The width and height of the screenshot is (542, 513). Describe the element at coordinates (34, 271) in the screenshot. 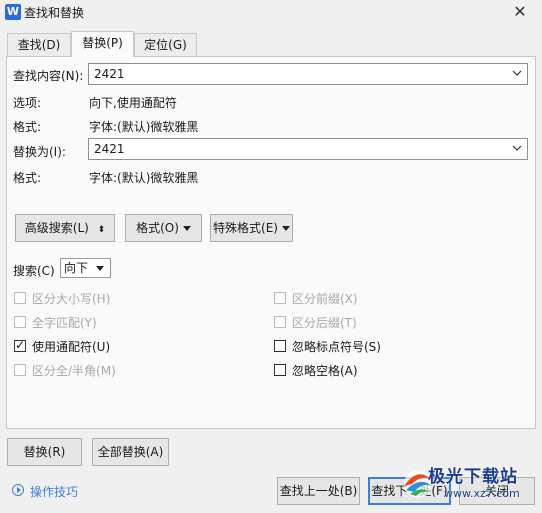

I see `search-direction-label: 搜索(C)` at that location.